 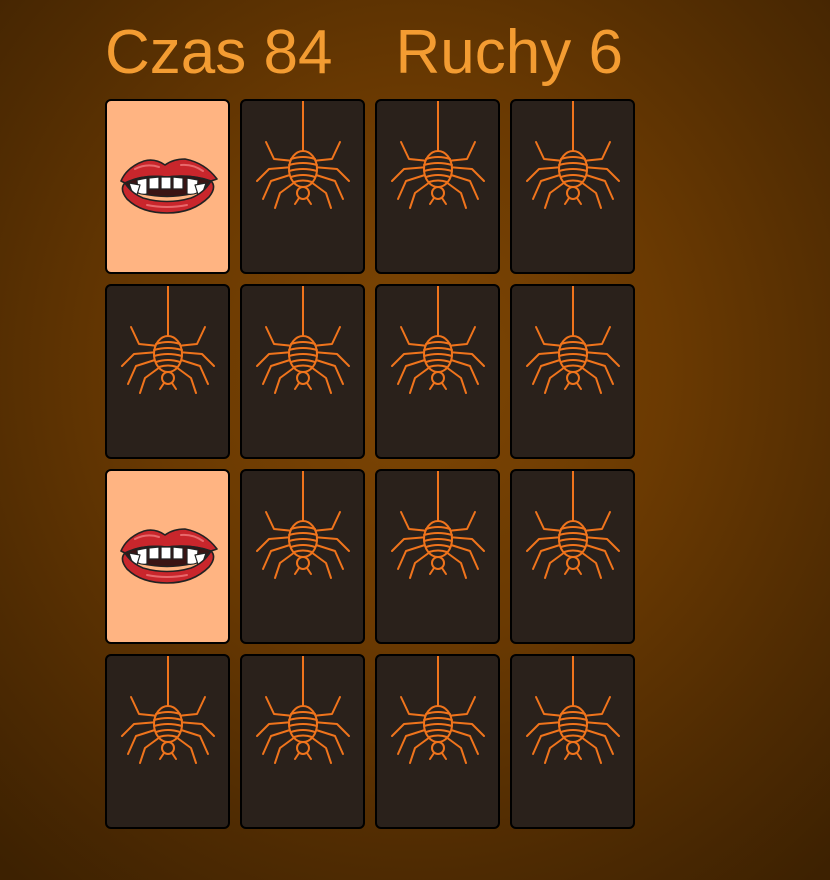 I want to click on card-r3-c2, so click(x=302, y=556).